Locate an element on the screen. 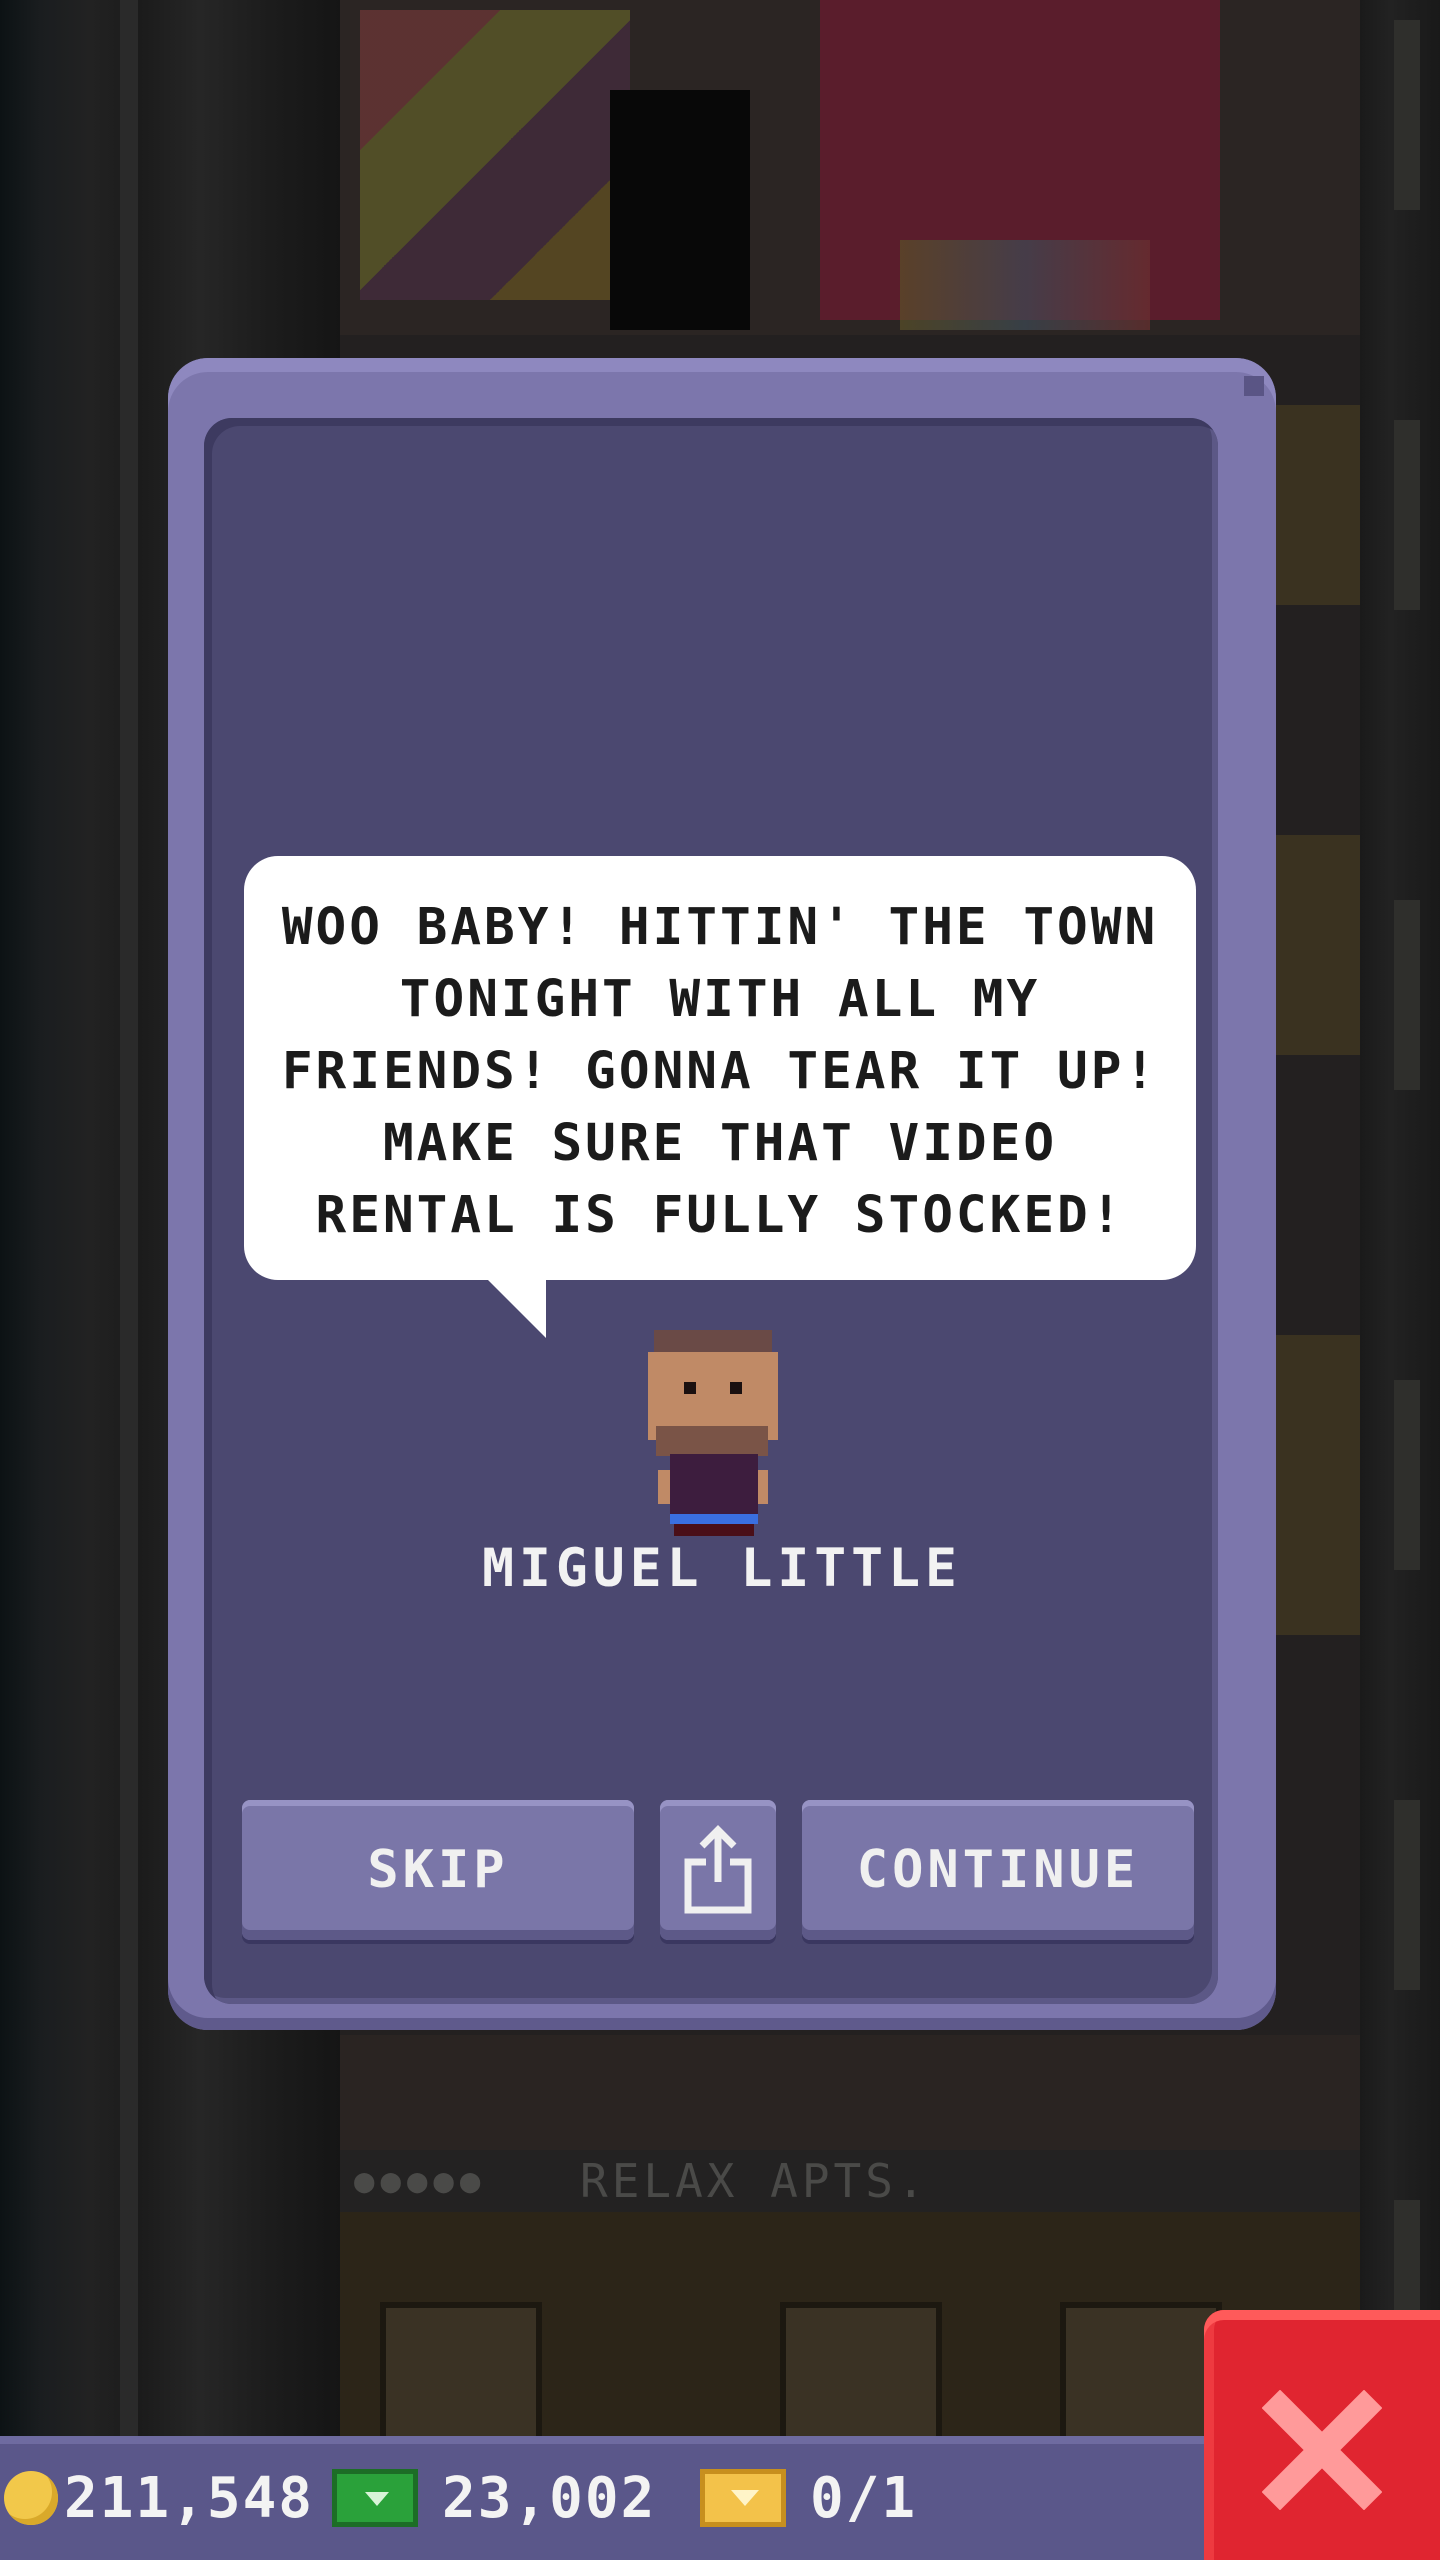 This screenshot has width=1440, height=2560. ticket-icon is located at coordinates (743, 2498).